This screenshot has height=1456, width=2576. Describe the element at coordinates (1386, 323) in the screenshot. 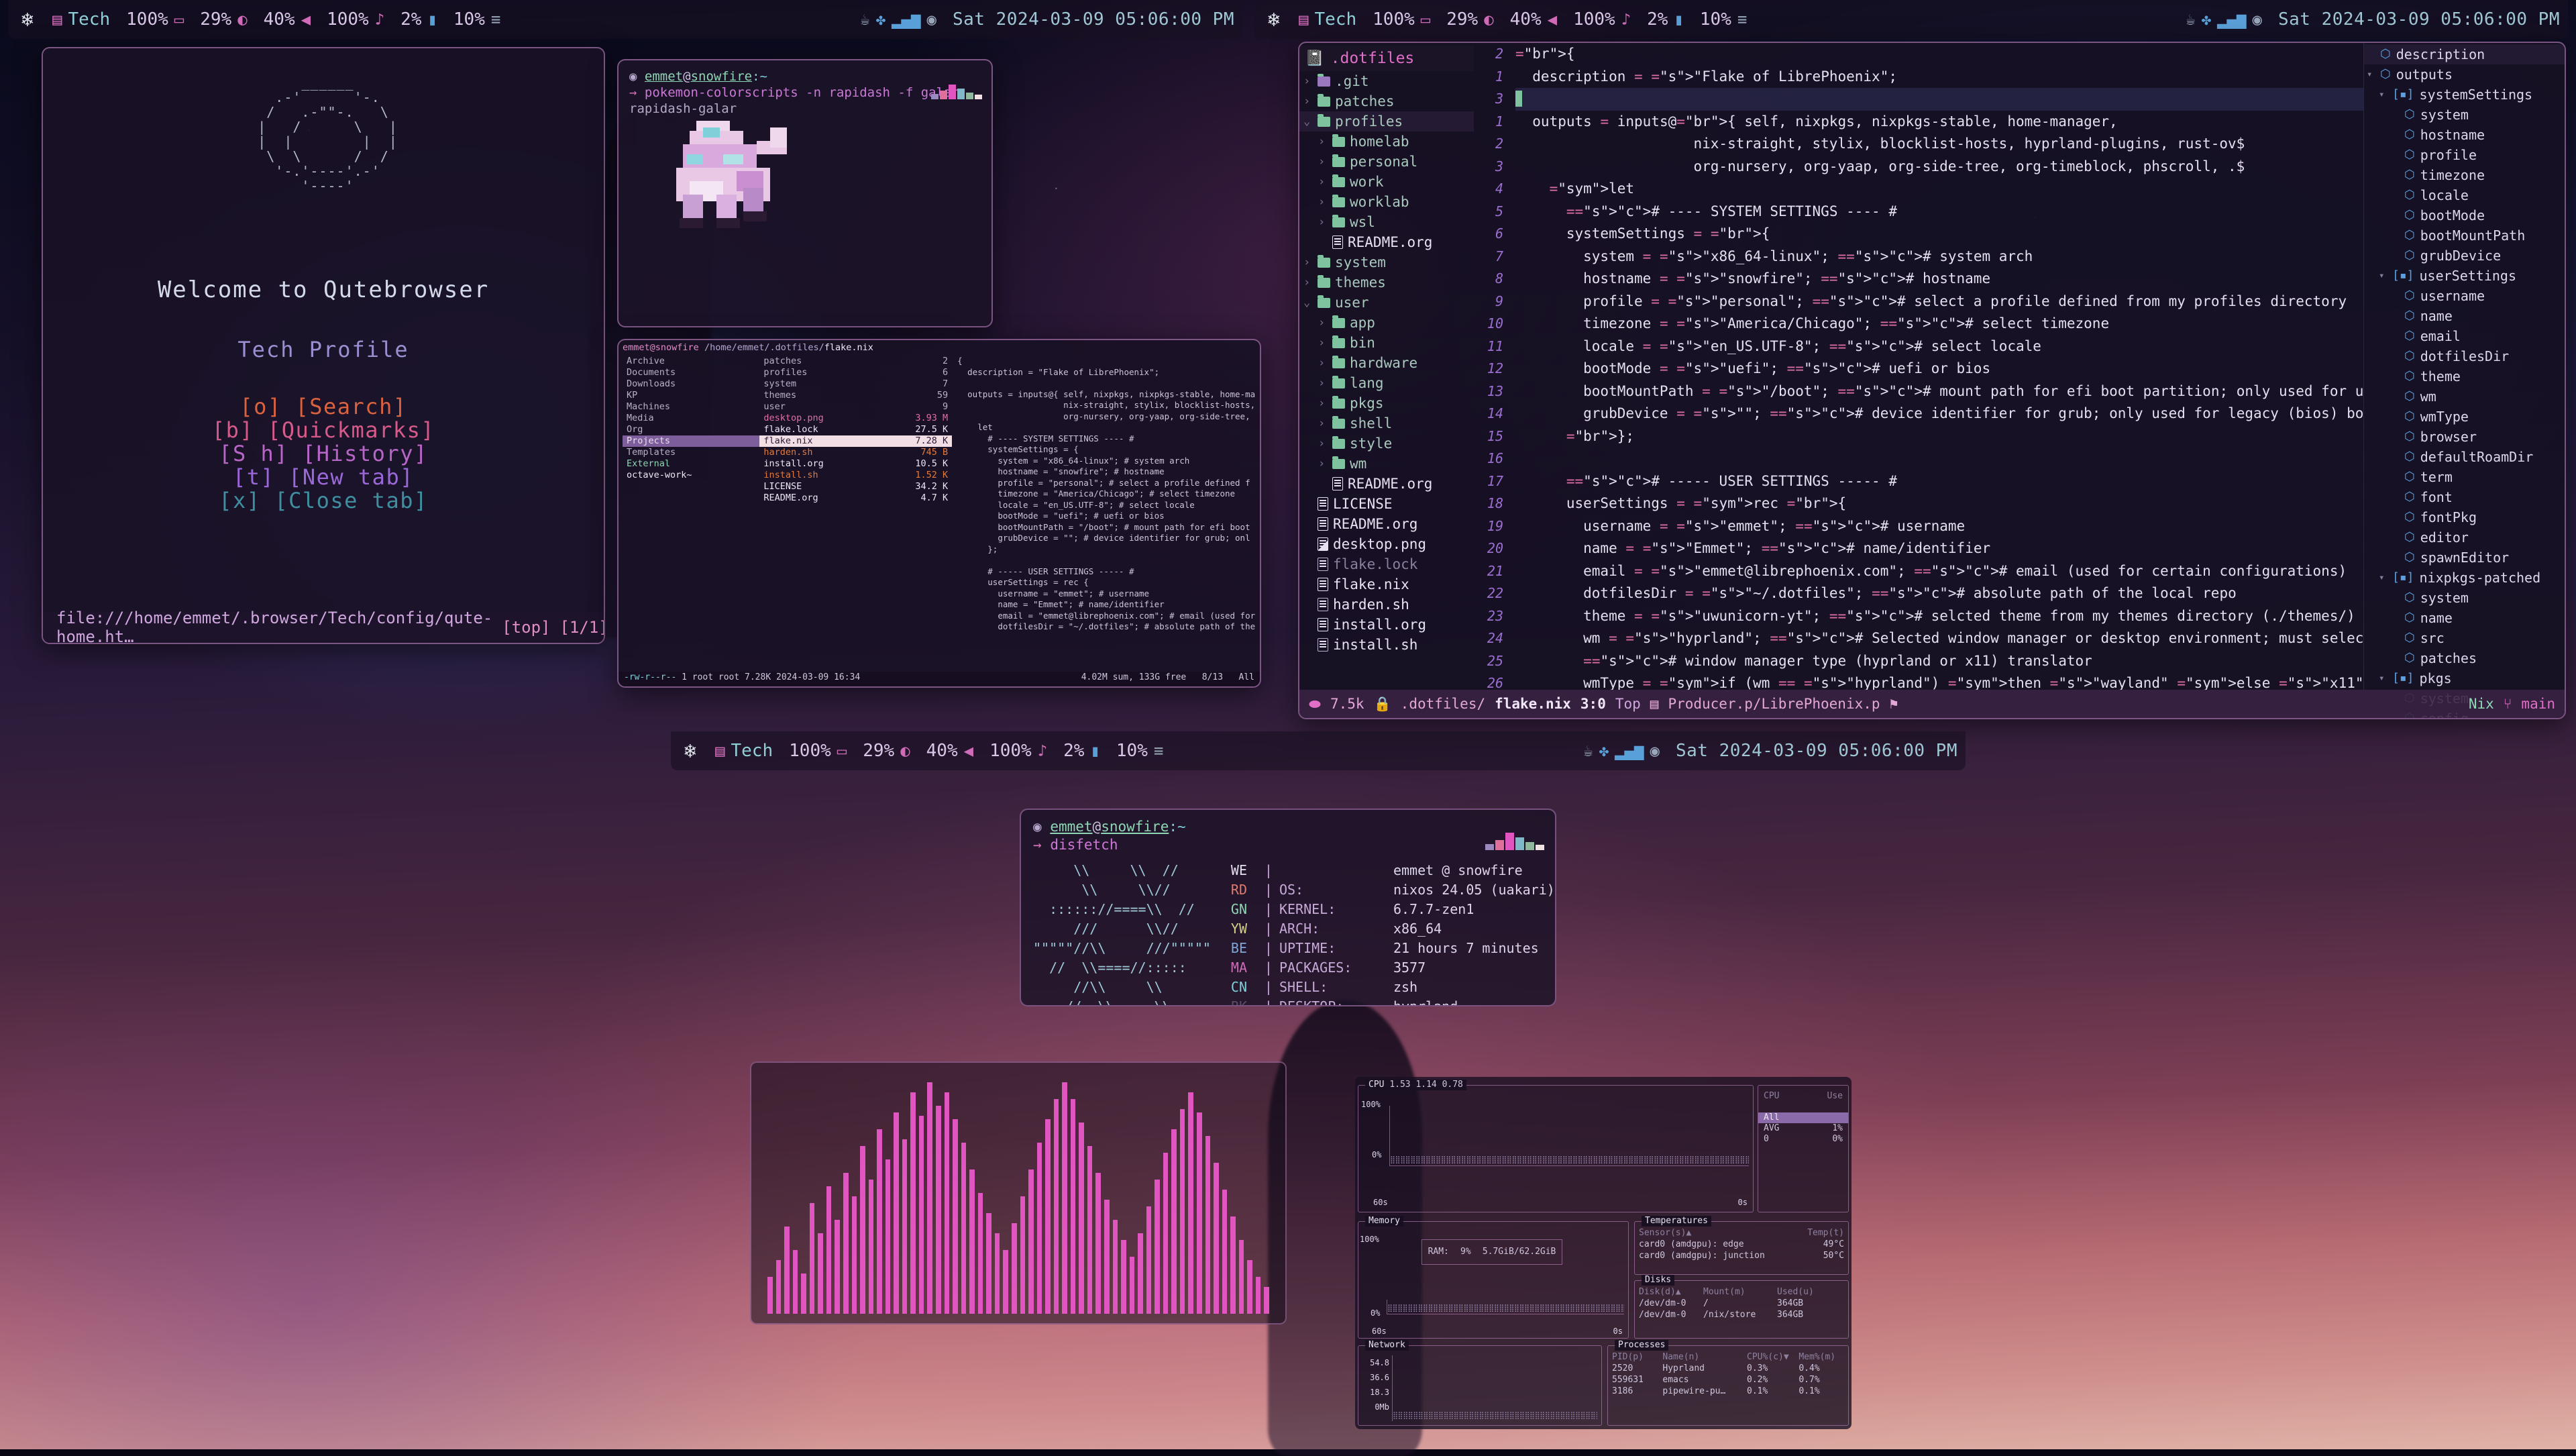

I see `treemacs-node: ›app` at that location.